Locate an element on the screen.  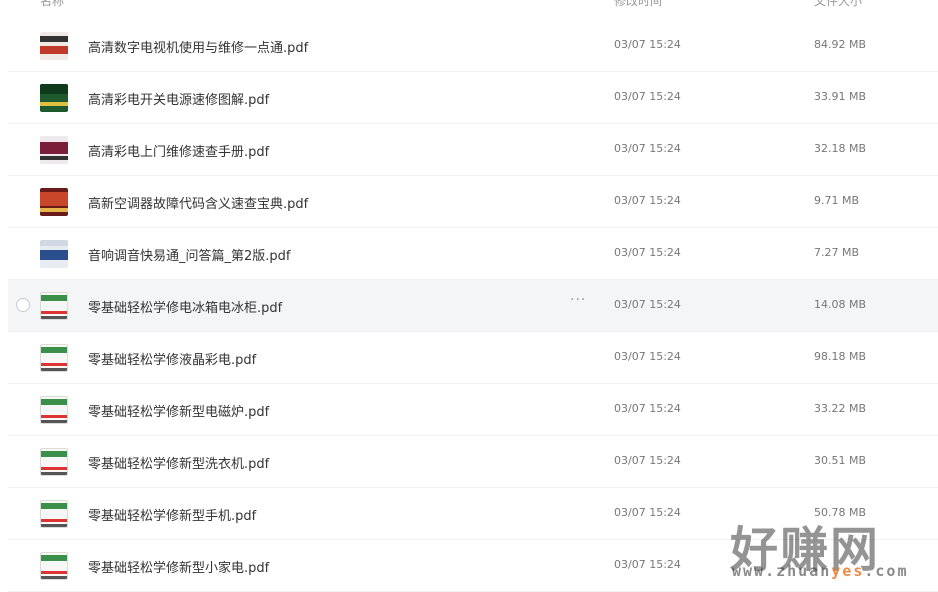
file-size: 84.92 MB is located at coordinates (840, 44).